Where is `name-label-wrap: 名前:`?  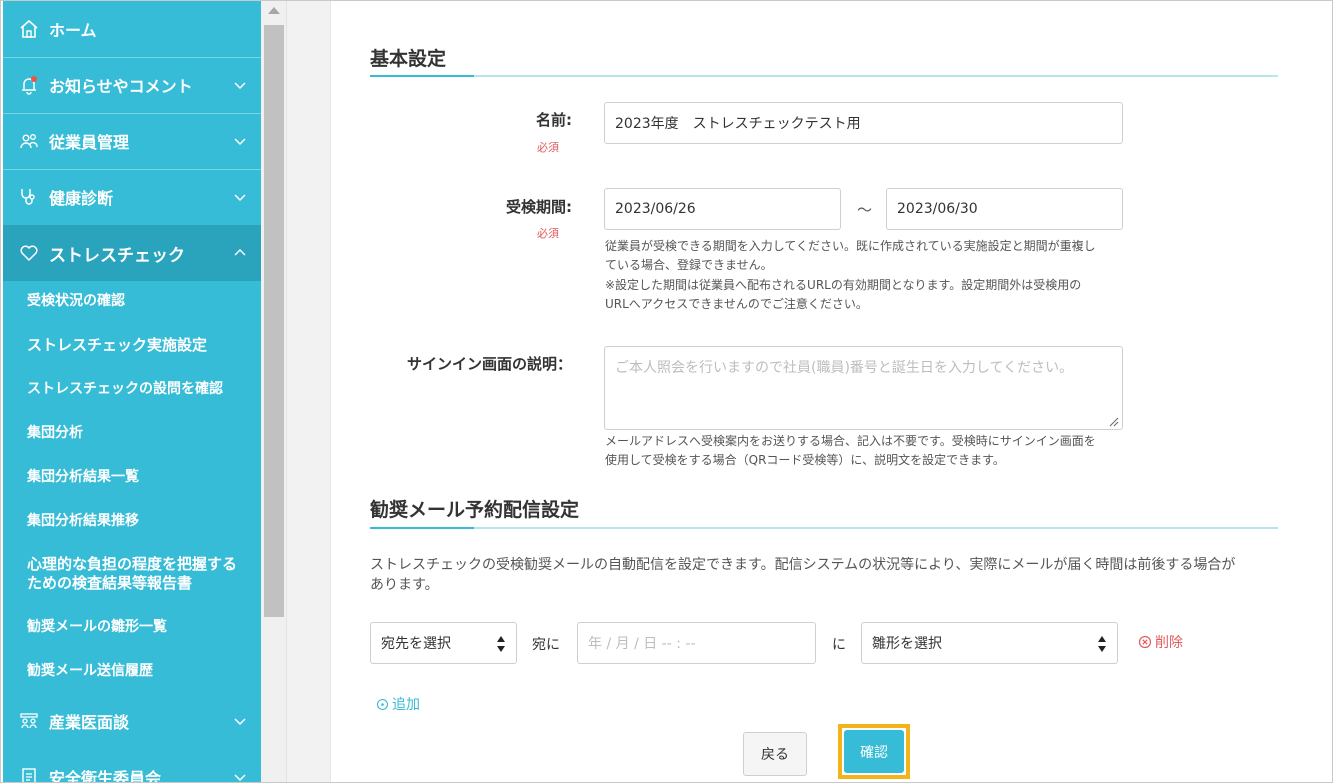
name-label-wrap: 名前: is located at coordinates (452, 119).